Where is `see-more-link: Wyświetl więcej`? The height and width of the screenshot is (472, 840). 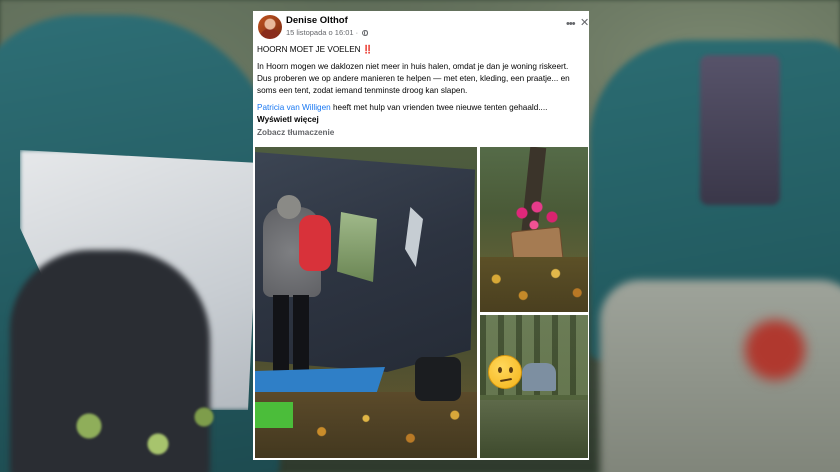 see-more-link: Wyświetl więcej is located at coordinates (421, 120).